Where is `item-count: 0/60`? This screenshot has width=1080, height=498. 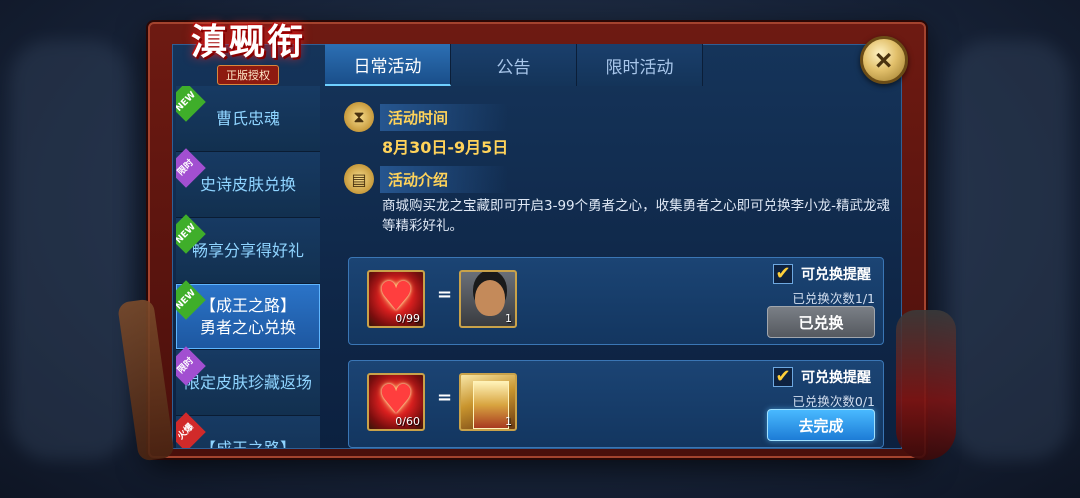 item-count: 0/60 is located at coordinates (407, 421).